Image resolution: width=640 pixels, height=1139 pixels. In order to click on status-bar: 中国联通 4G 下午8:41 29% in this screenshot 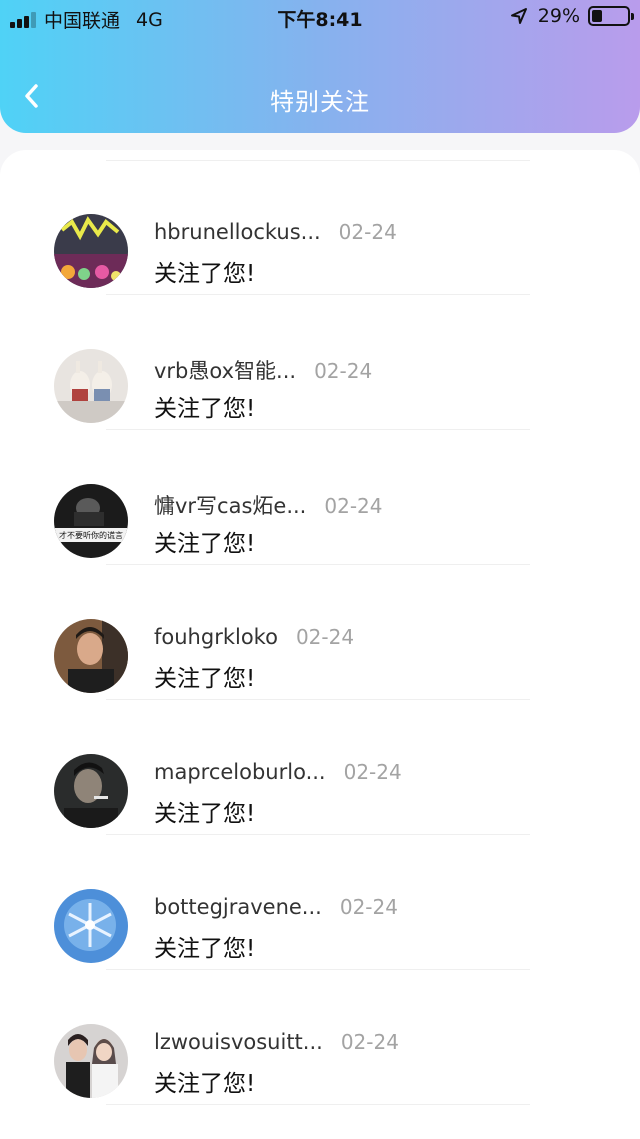, I will do `click(320, 19)`.